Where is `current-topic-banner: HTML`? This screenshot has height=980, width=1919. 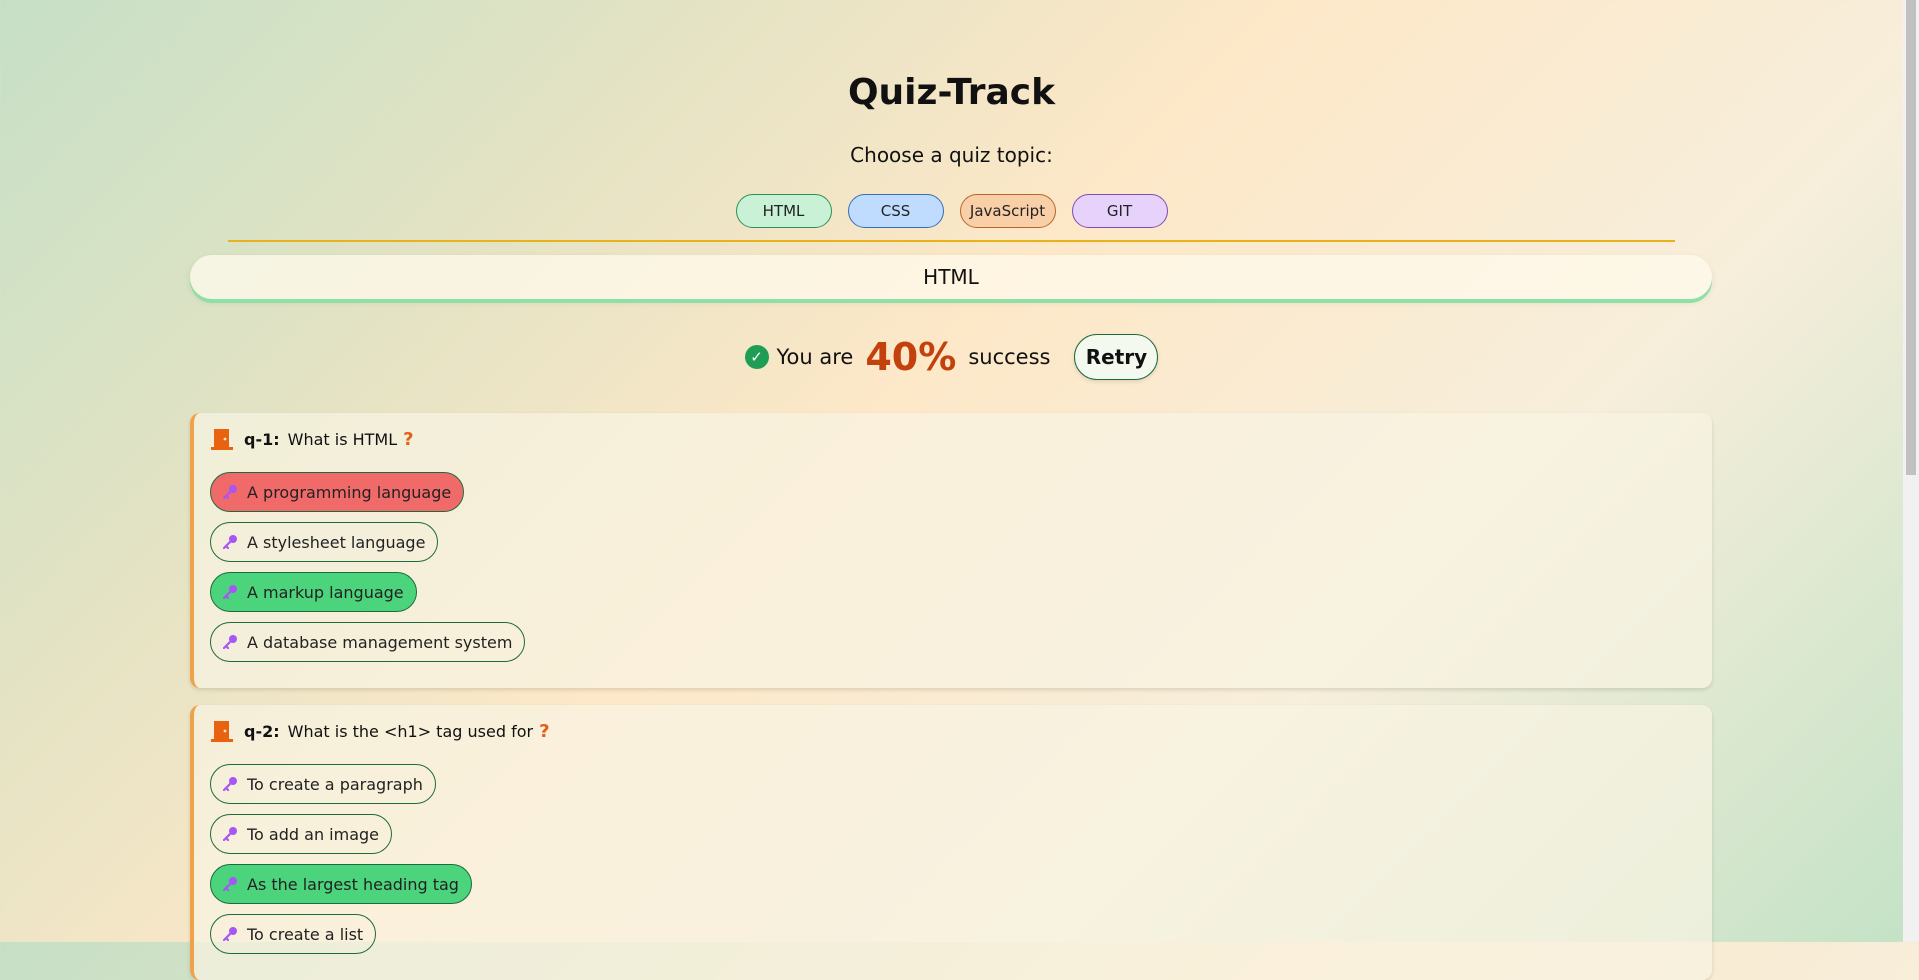
current-topic-banner: HTML is located at coordinates (951, 277).